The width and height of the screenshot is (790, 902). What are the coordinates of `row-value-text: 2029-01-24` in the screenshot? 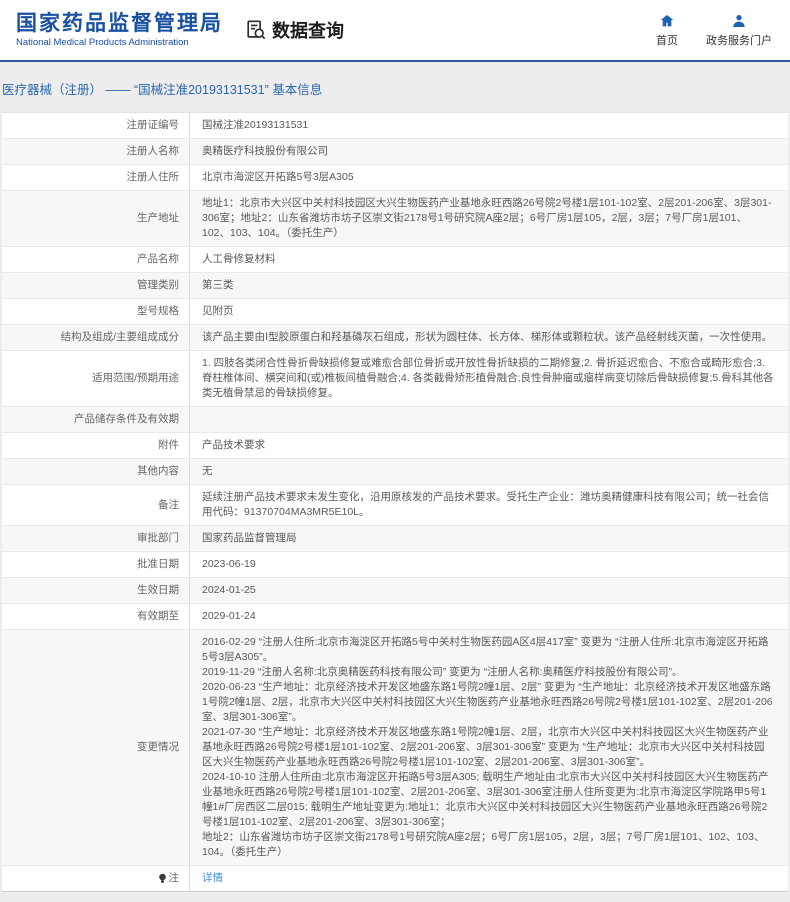 It's located at (229, 616).